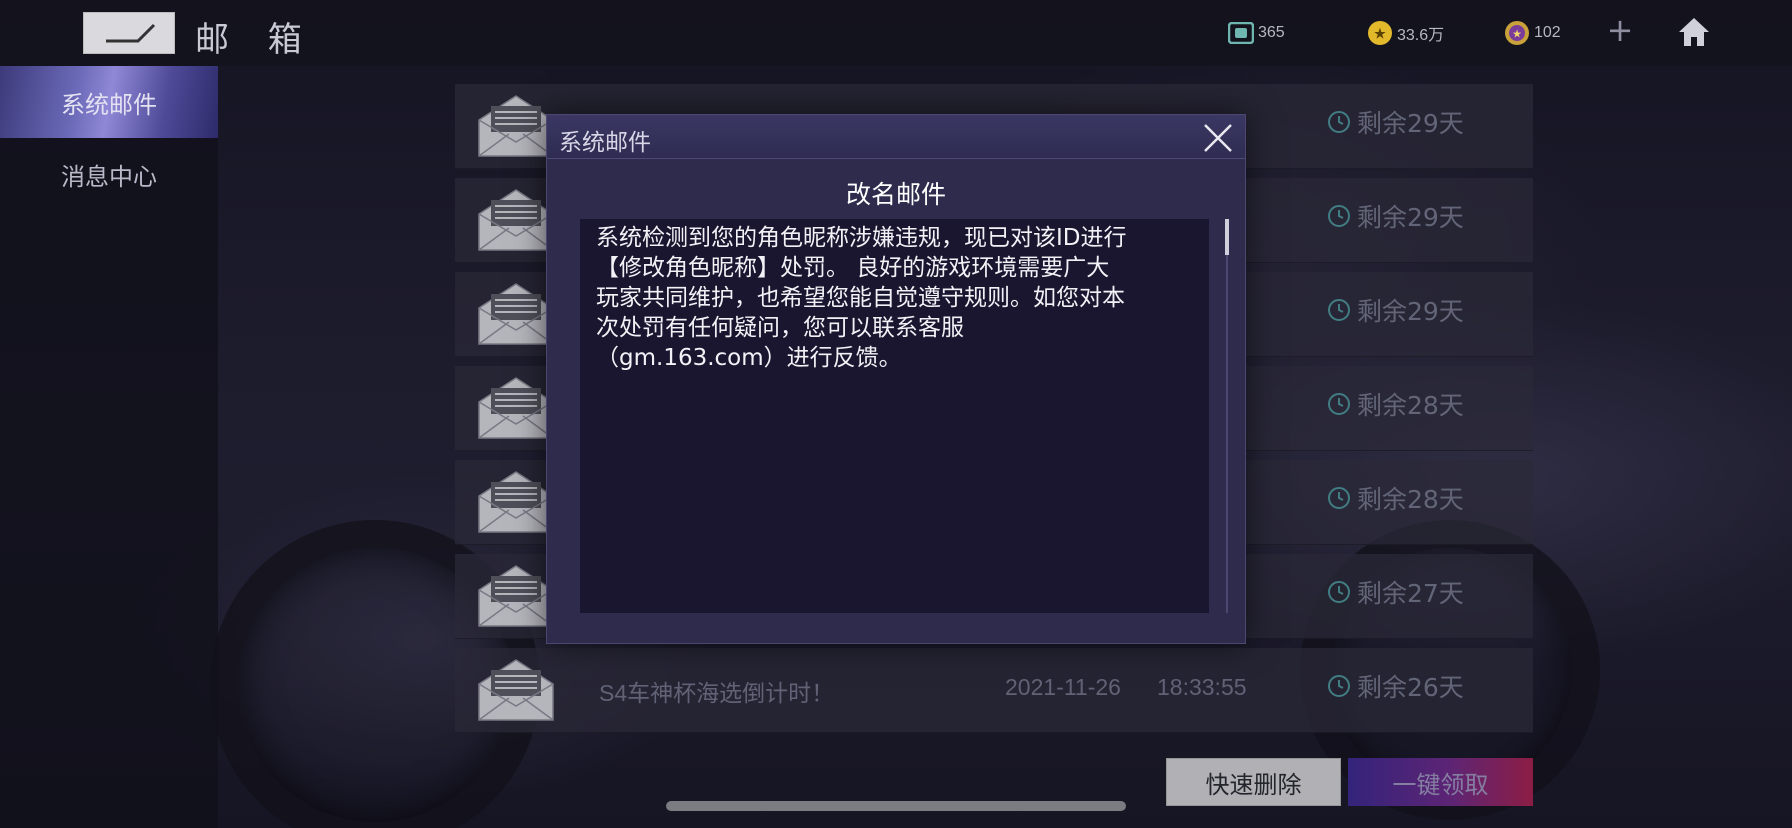 This screenshot has height=828, width=1792. What do you see at coordinates (1421, 35) in the screenshot?
I see `gold-count: 33.6万` at bounding box center [1421, 35].